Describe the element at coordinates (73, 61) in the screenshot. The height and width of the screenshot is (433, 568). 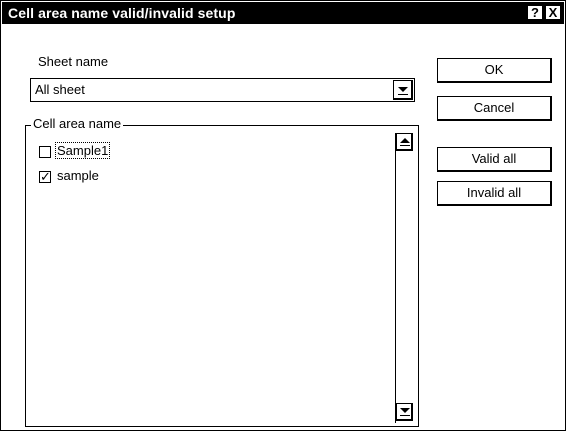
I see `sheet-name-label: Sheet name` at that location.